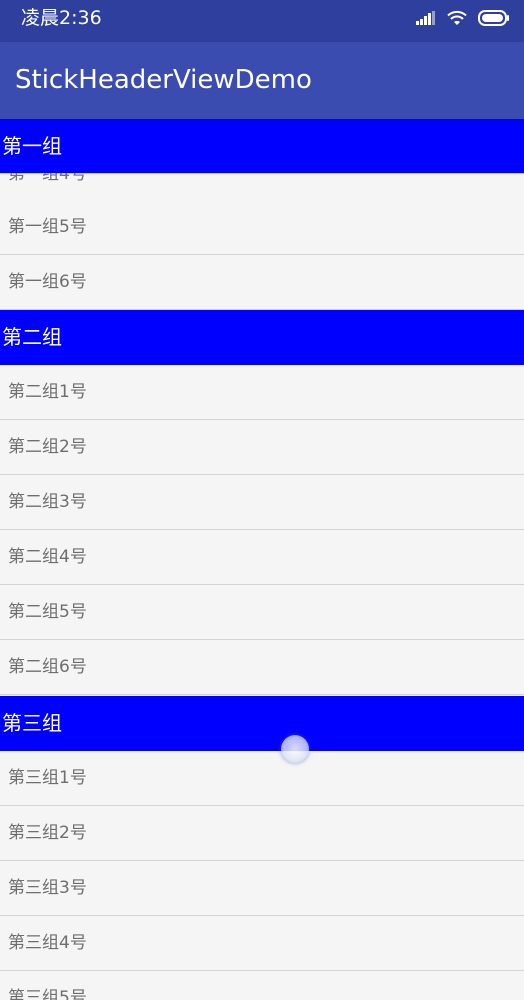 The height and width of the screenshot is (1000, 524). Describe the element at coordinates (262, 146) in the screenshot. I see `sticky-group-header: 第一组` at that location.